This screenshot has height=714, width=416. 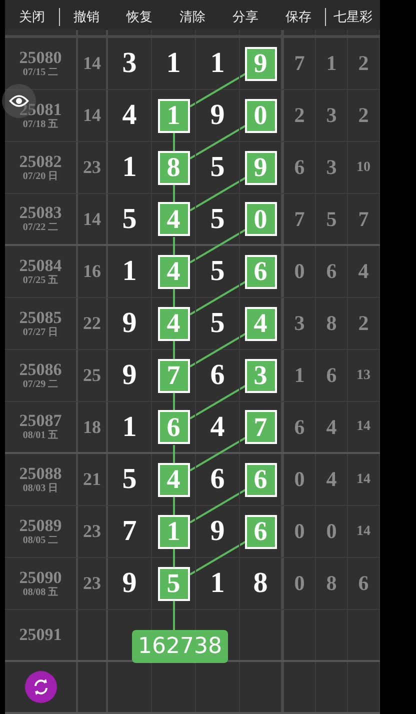 What do you see at coordinates (40, 228) in the screenshot?
I see `draw-date: 07/22 二` at bounding box center [40, 228].